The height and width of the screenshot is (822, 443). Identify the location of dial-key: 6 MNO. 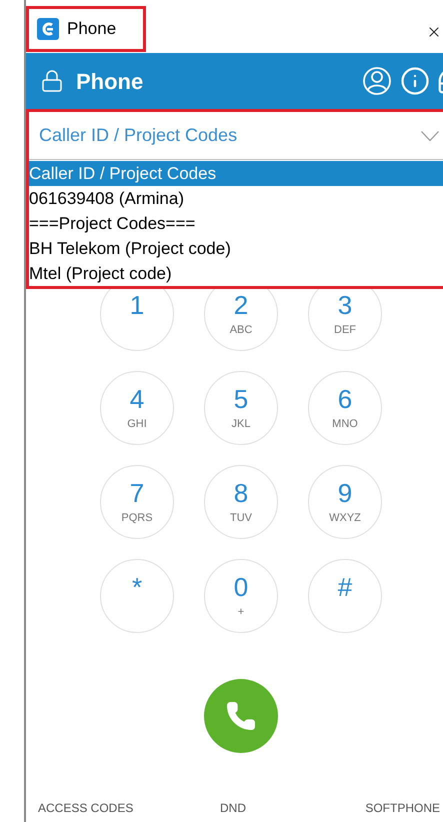
(345, 408).